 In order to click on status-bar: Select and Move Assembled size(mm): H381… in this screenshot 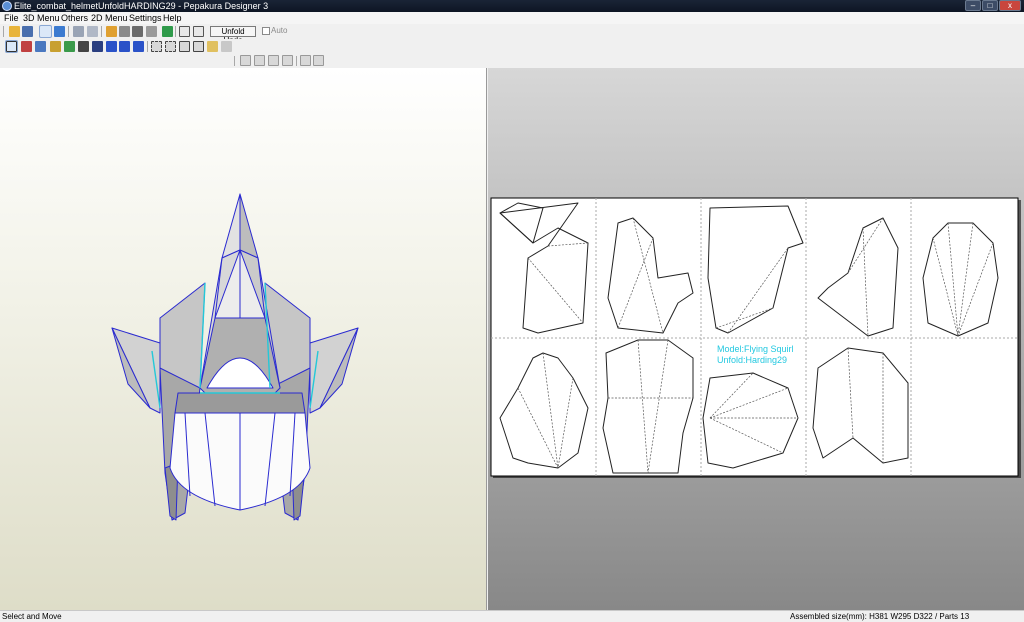, I will do `click(512, 616)`.